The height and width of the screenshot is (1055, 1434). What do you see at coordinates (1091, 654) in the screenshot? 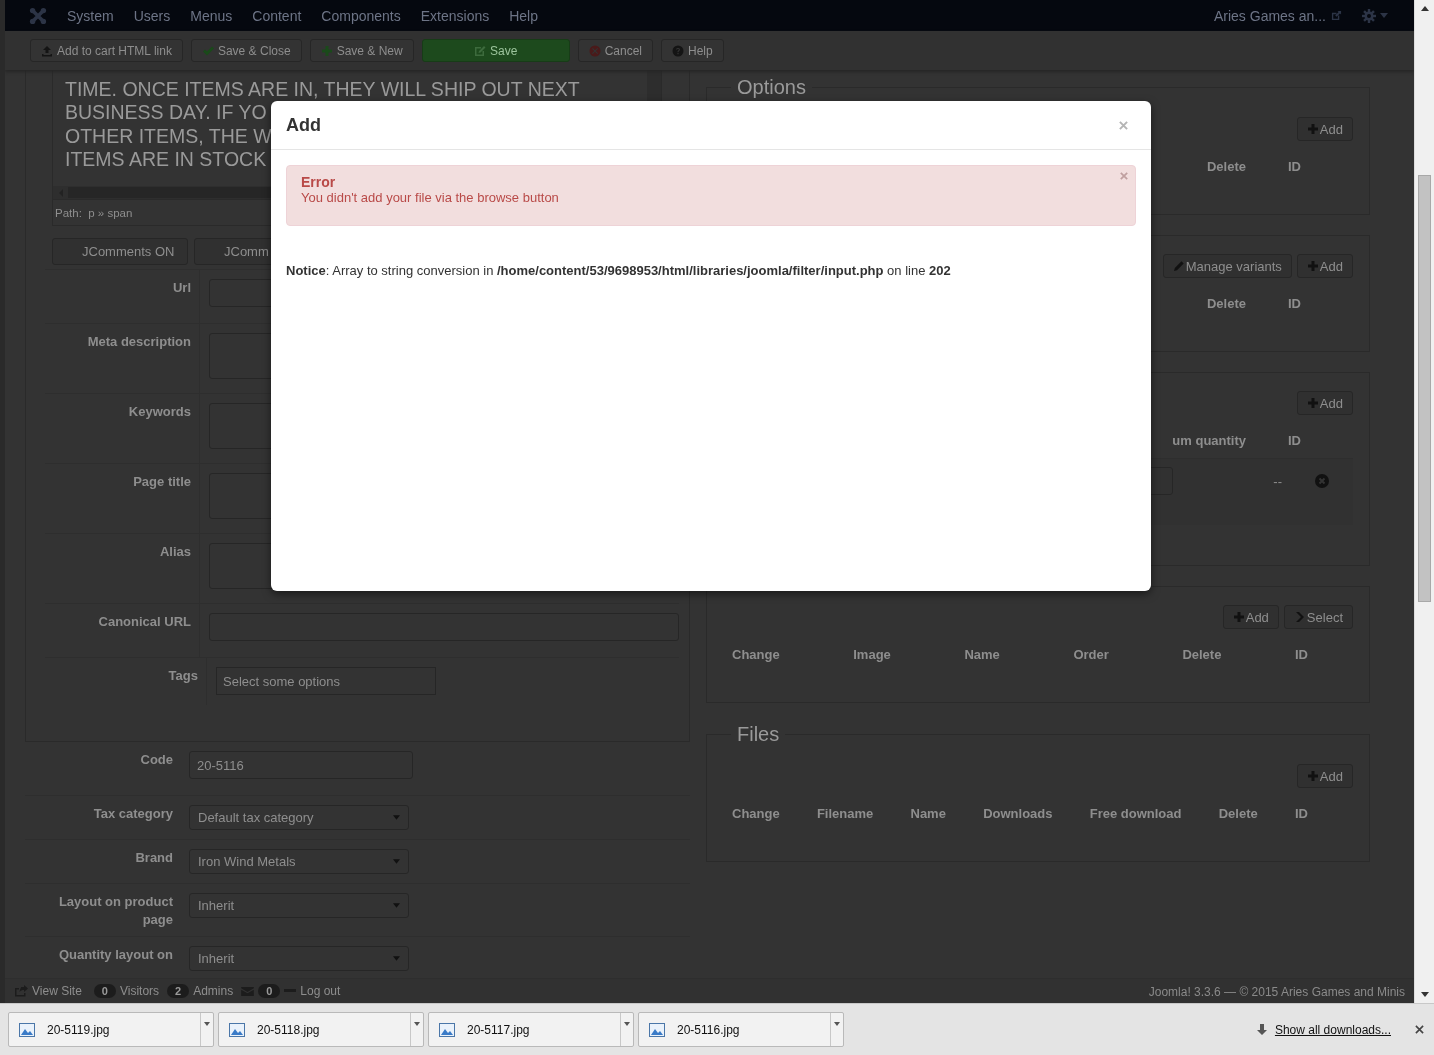
I see `column-header: Order` at bounding box center [1091, 654].